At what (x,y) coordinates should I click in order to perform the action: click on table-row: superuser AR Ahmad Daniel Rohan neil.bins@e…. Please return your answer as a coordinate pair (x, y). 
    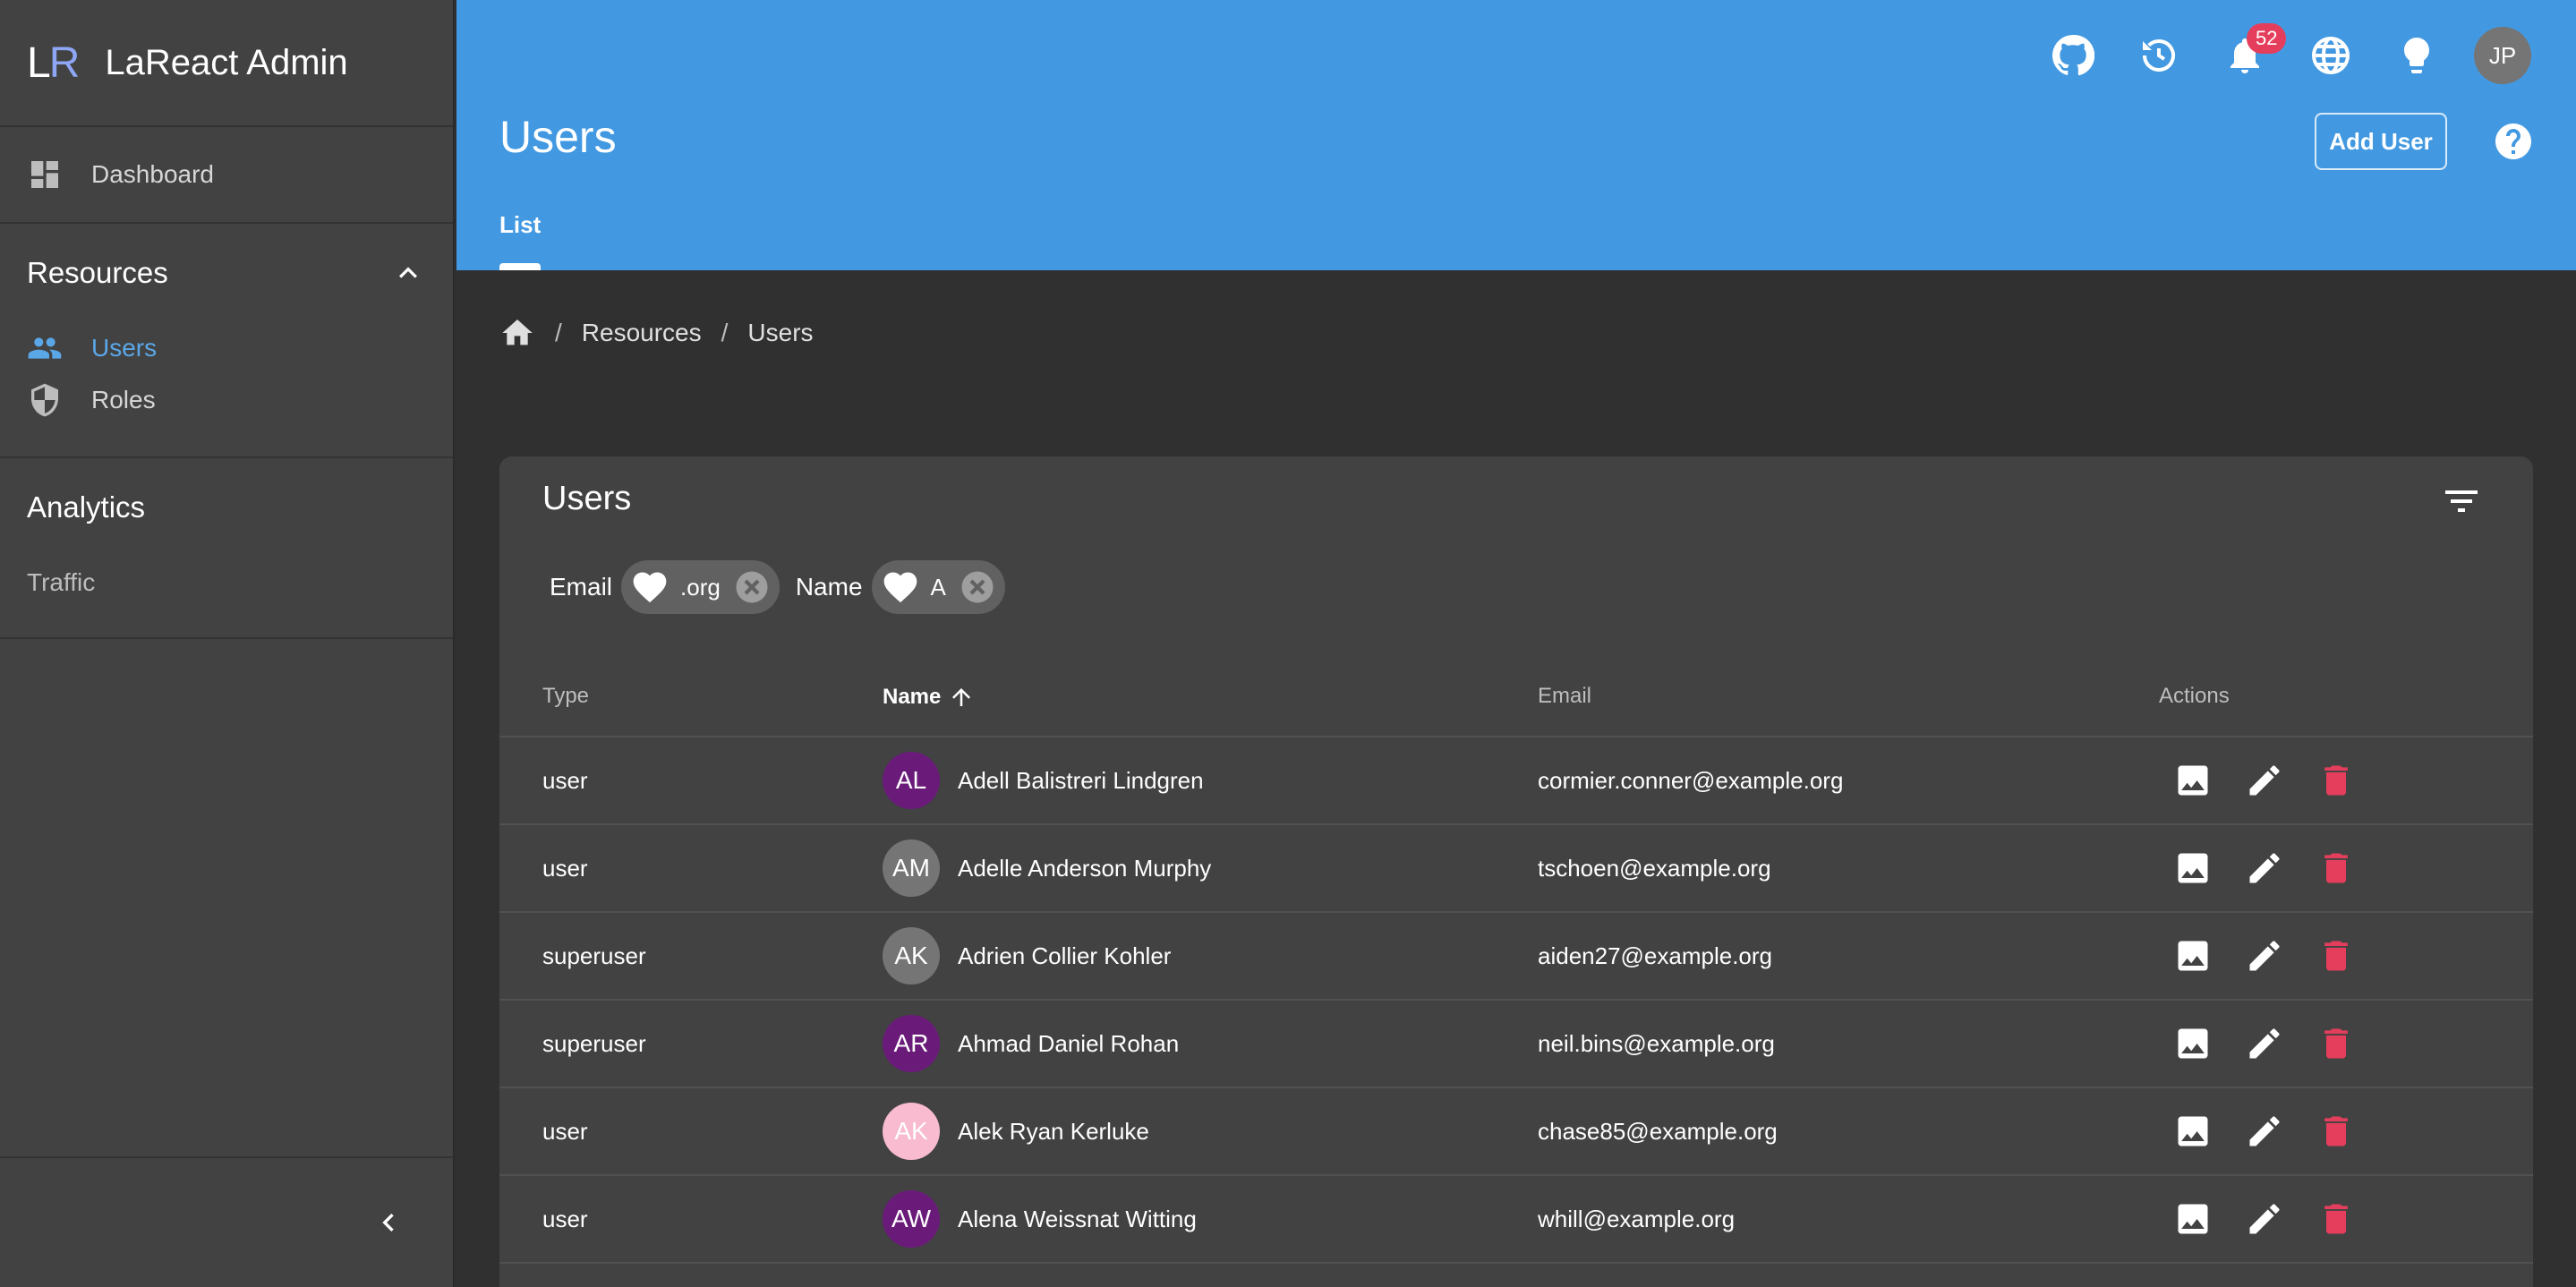
    Looking at the image, I should click on (1516, 1044).